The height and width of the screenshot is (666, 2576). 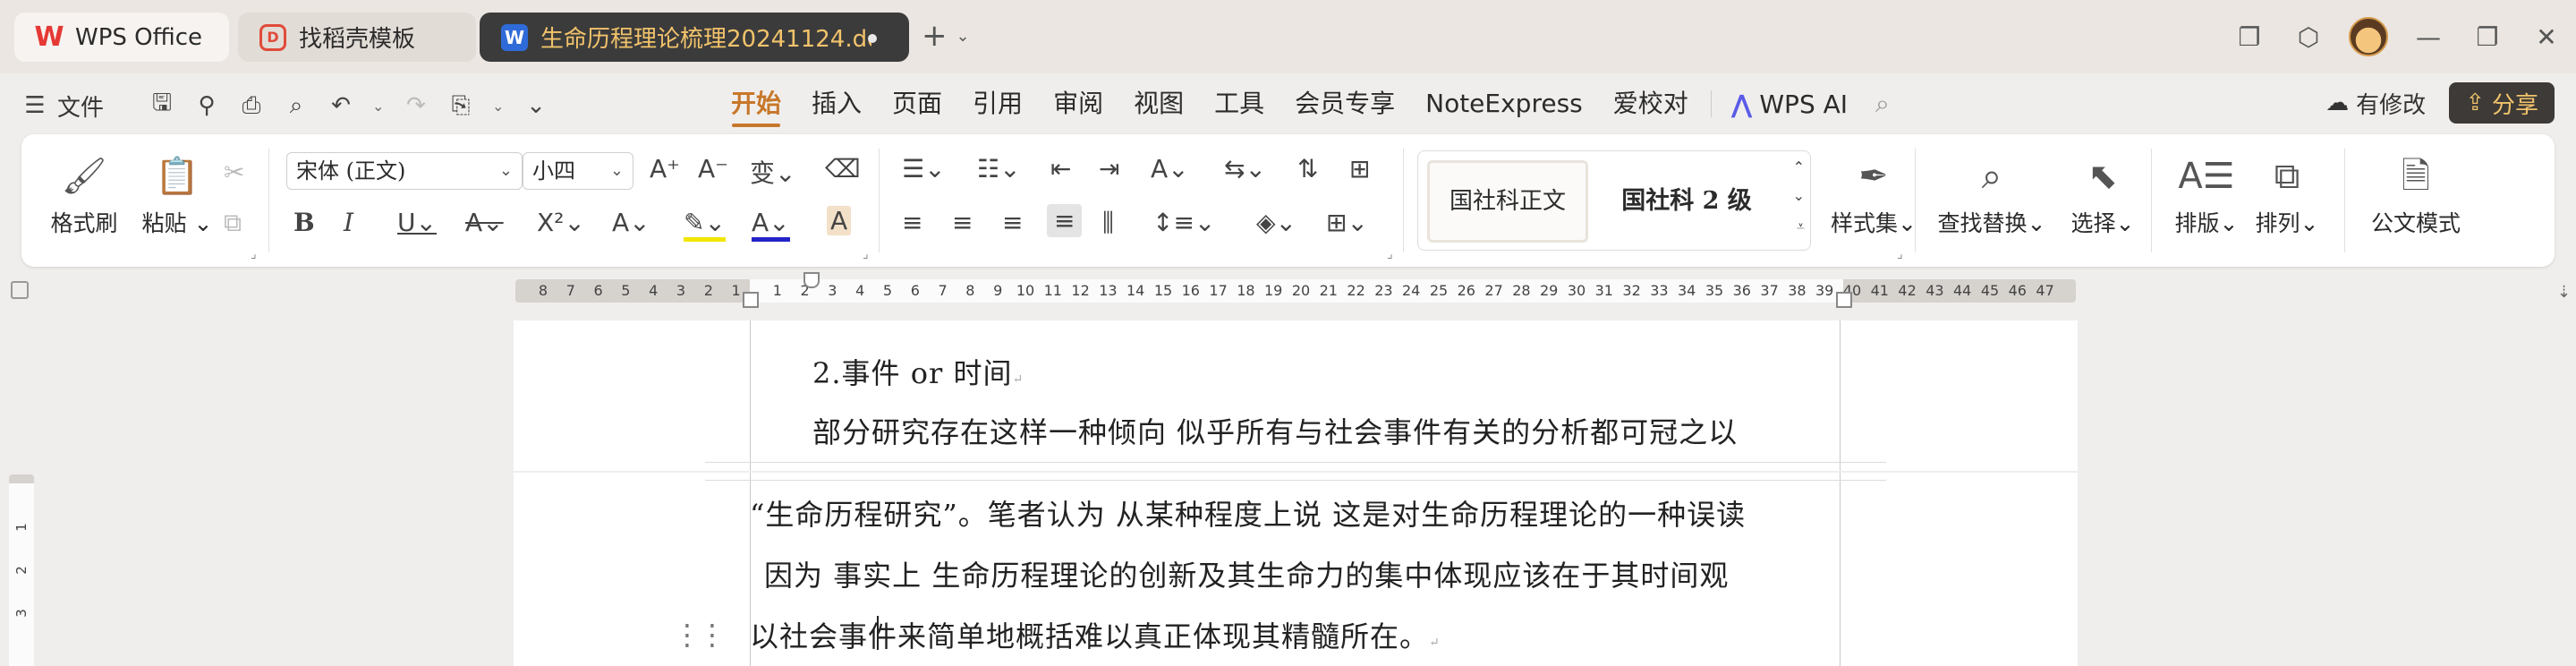 I want to click on file-menu: 文件, so click(x=80, y=106).